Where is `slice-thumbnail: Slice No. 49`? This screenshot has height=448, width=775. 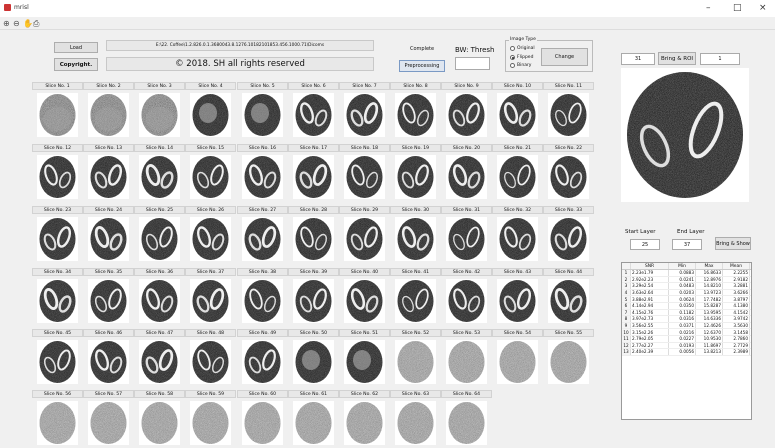
slice-thumbnail: Slice No. 49 is located at coordinates (262, 356).